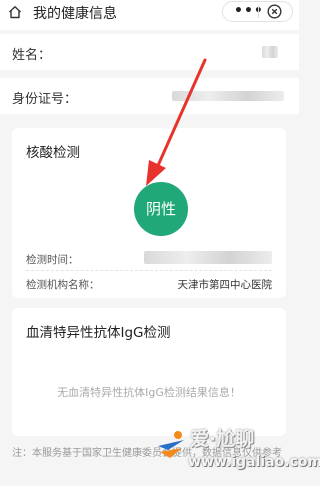  I want to click on watermark-logo-icon, so click(171, 444).